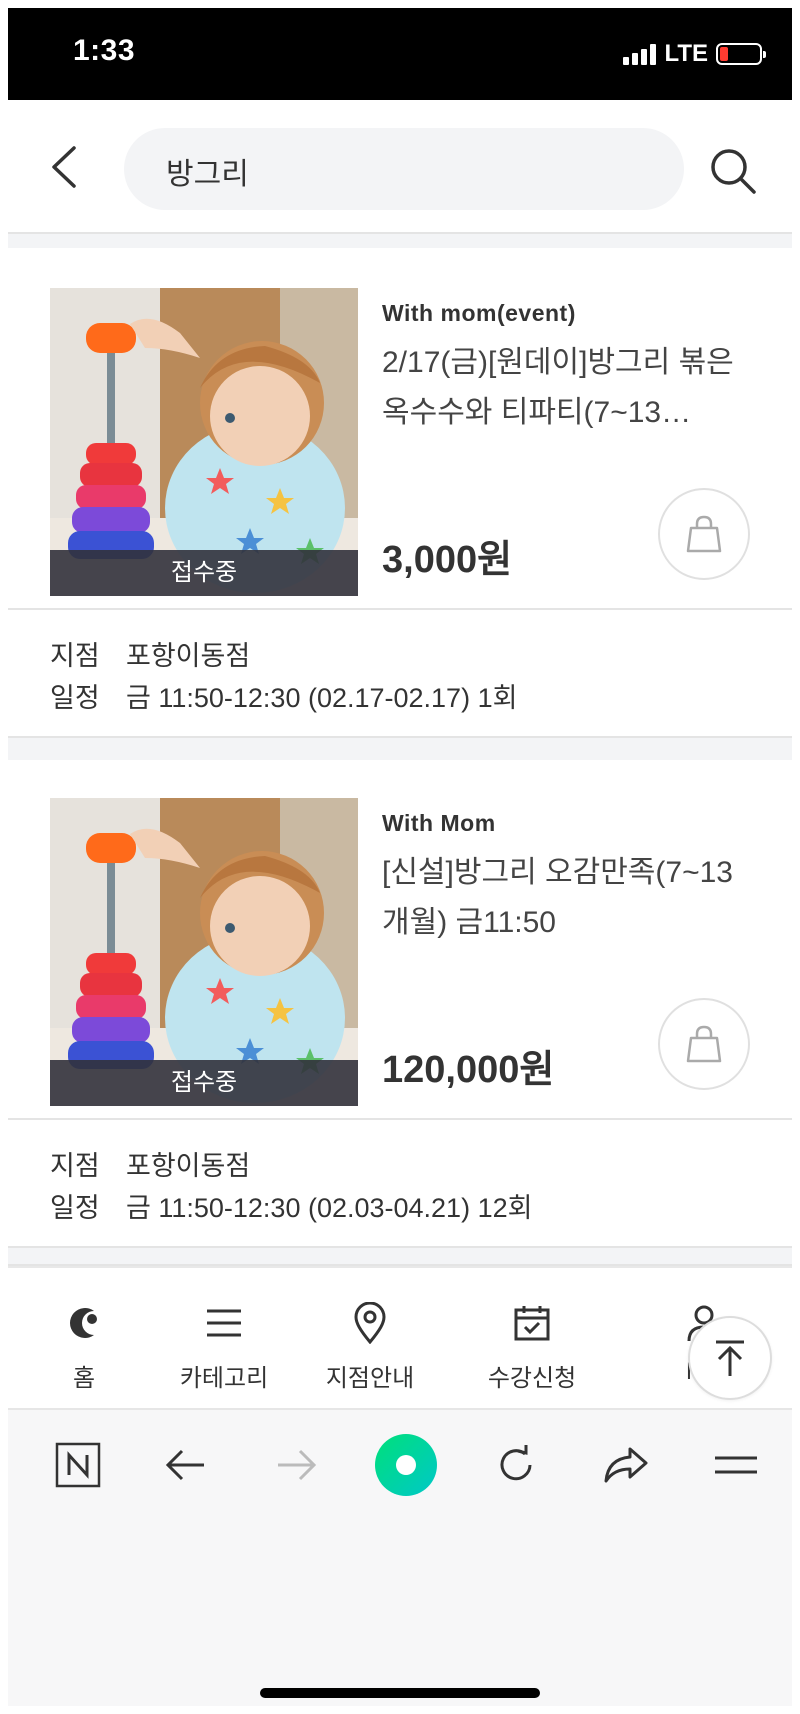 The image size is (800, 1714). I want to click on browser-forward-button, so click(296, 1465).